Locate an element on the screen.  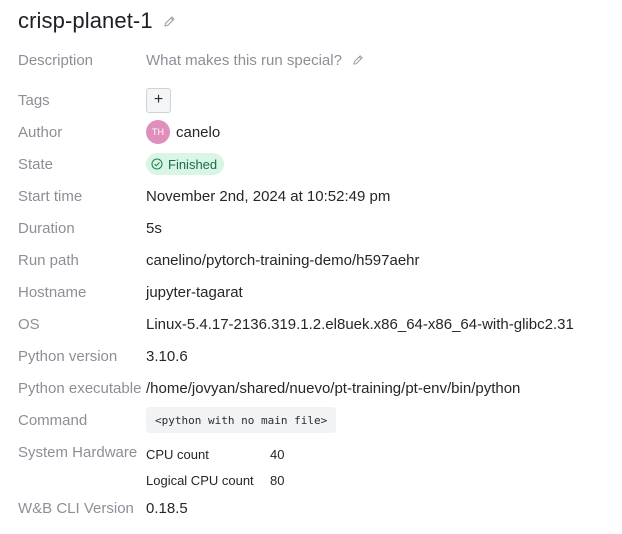
state-label: State is located at coordinates (36, 164).